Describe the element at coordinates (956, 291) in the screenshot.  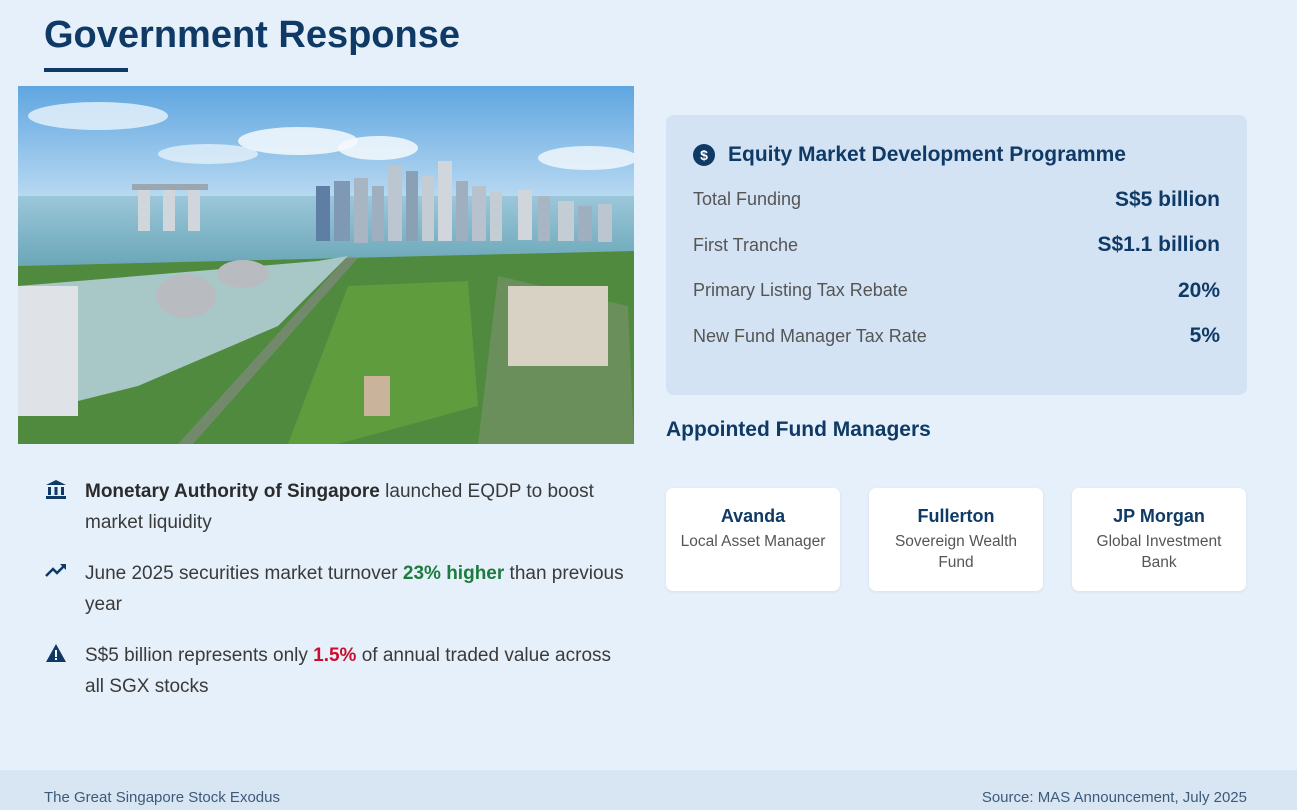
I see `metric-row: Primary Listing Tax Rebate 20%` at that location.